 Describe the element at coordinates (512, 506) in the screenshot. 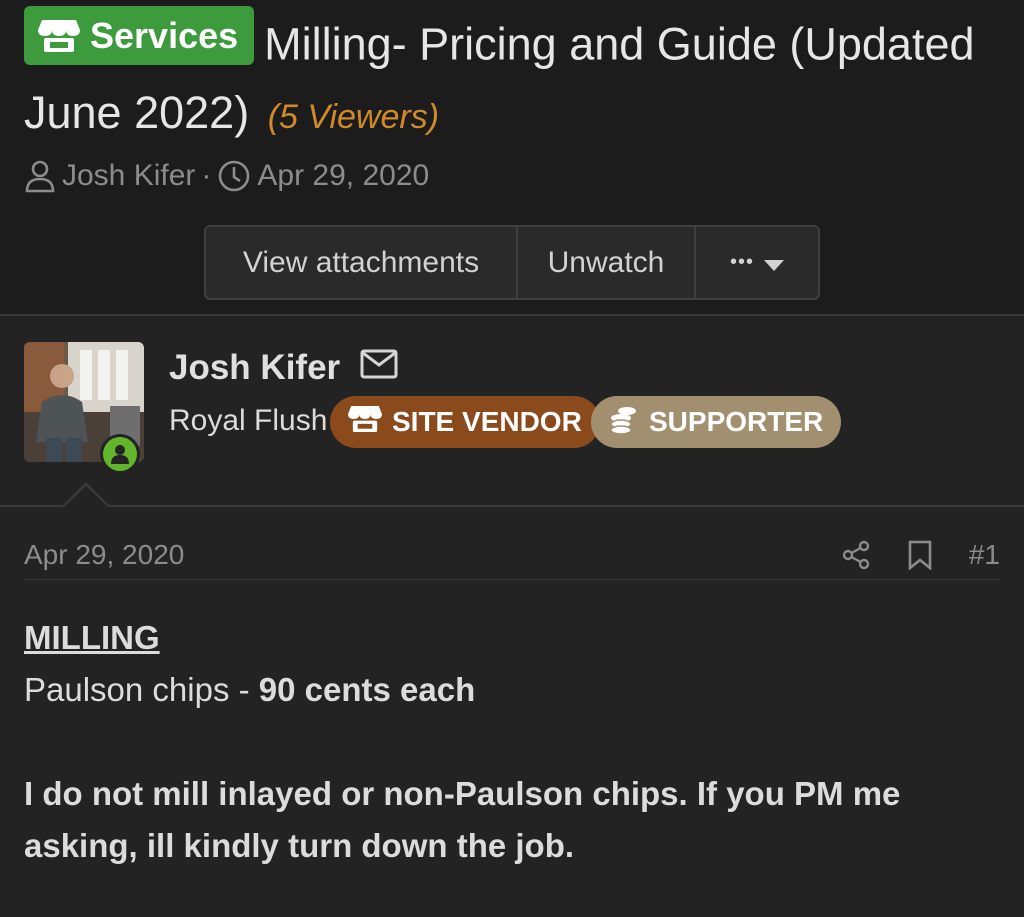

I see `post-divider` at that location.